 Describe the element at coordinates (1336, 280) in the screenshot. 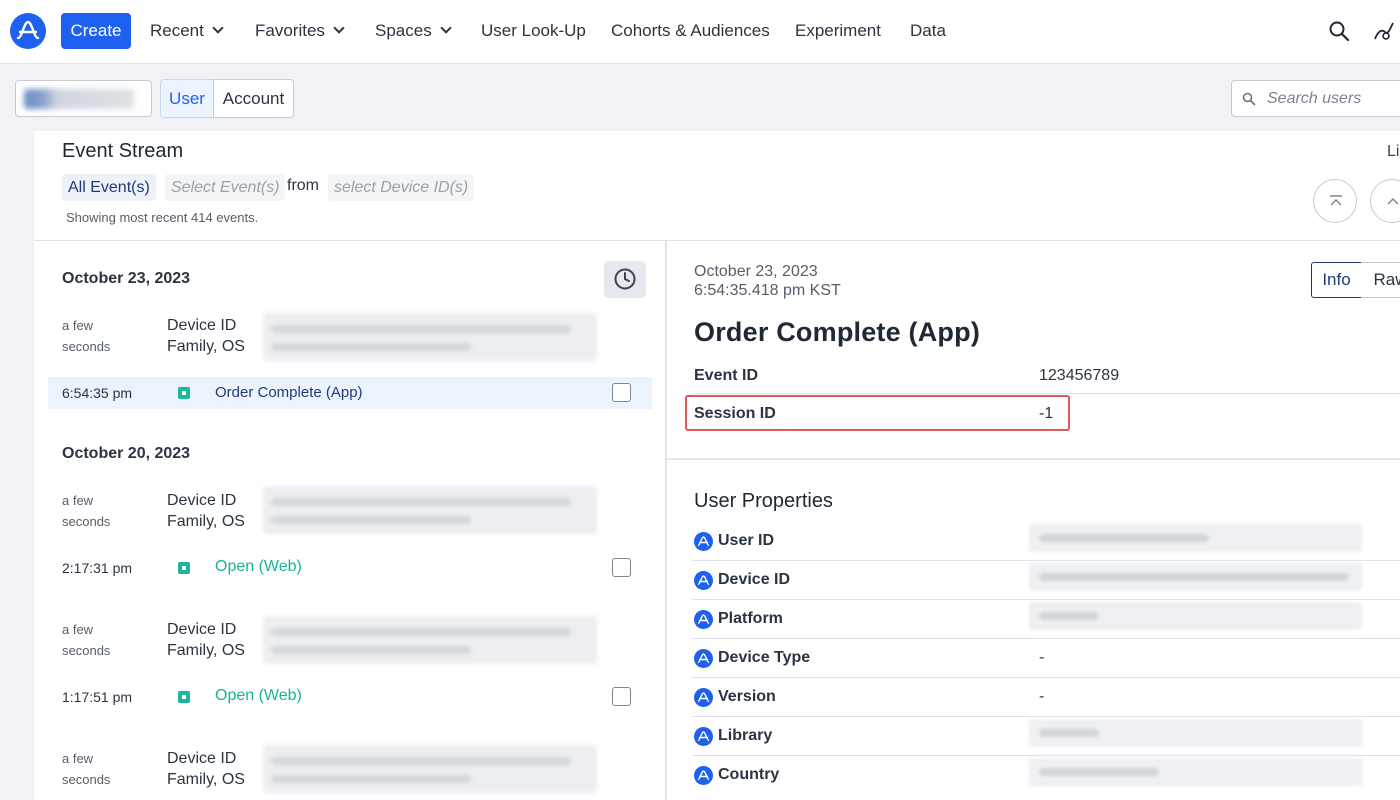

I see `tab-info: Info` at that location.